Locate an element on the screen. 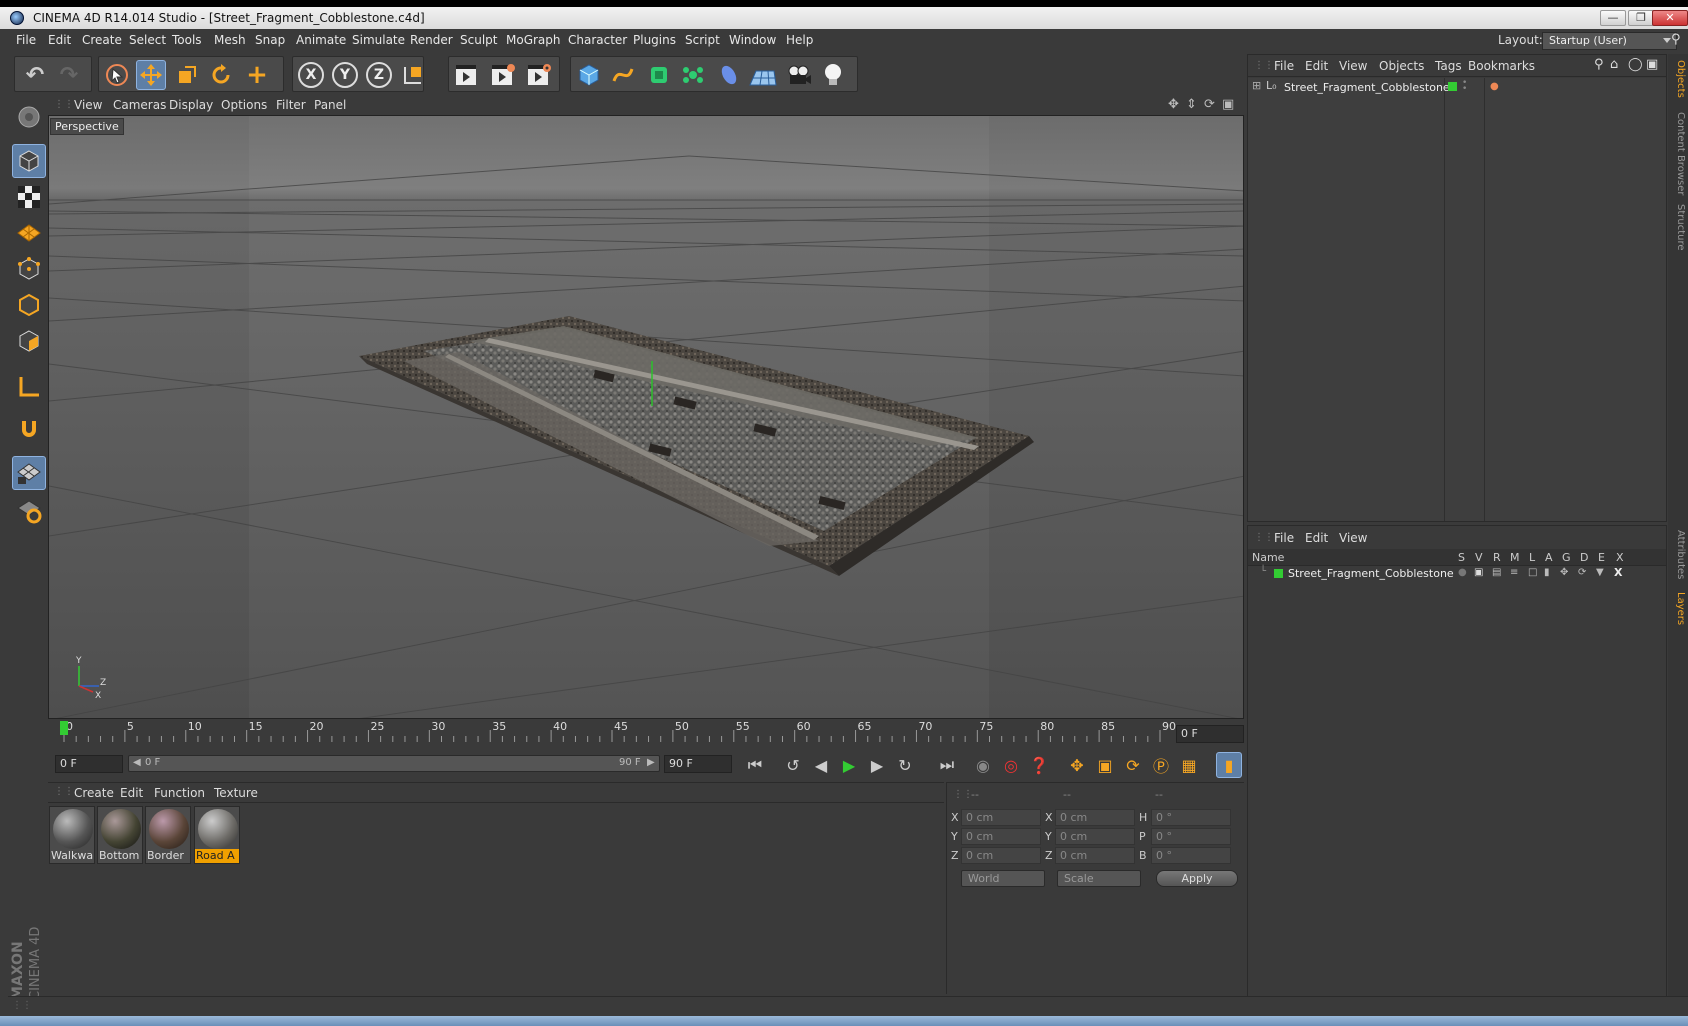 The height and width of the screenshot is (1026, 1688). viewport-menu-options: Options is located at coordinates (244, 105).